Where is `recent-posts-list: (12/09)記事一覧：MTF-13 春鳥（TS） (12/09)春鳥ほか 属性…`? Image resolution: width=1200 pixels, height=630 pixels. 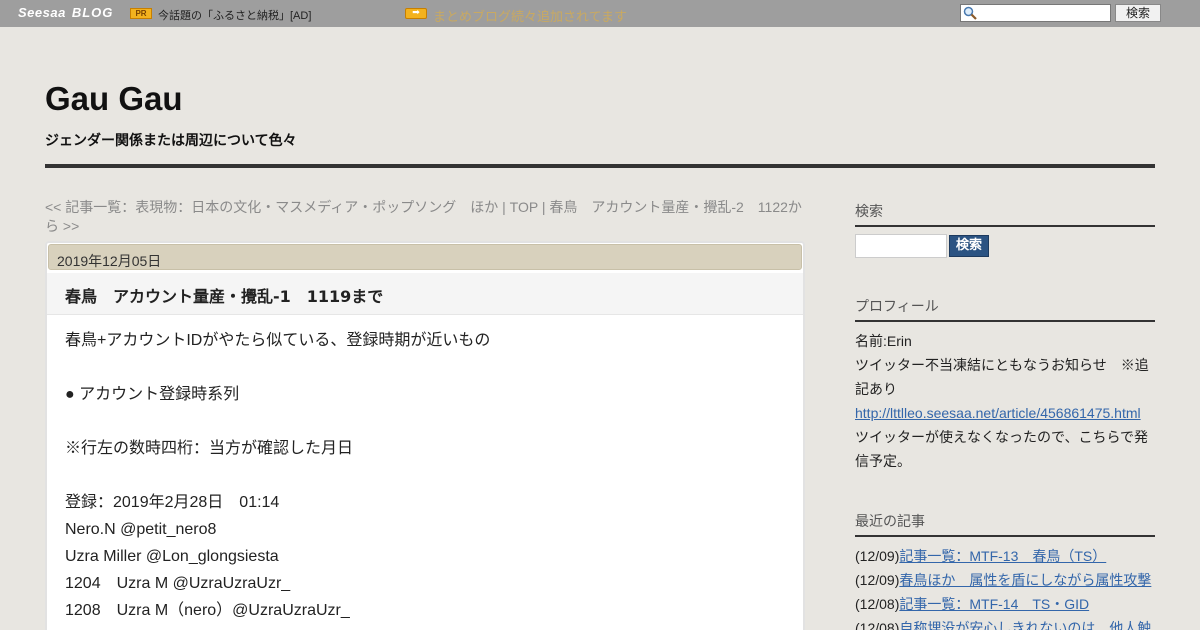
recent-posts-list: (12/09)記事一覧：MTF-13 春鳥（TS） (12/09)春鳥ほか 属性… is located at coordinates (1005, 587).